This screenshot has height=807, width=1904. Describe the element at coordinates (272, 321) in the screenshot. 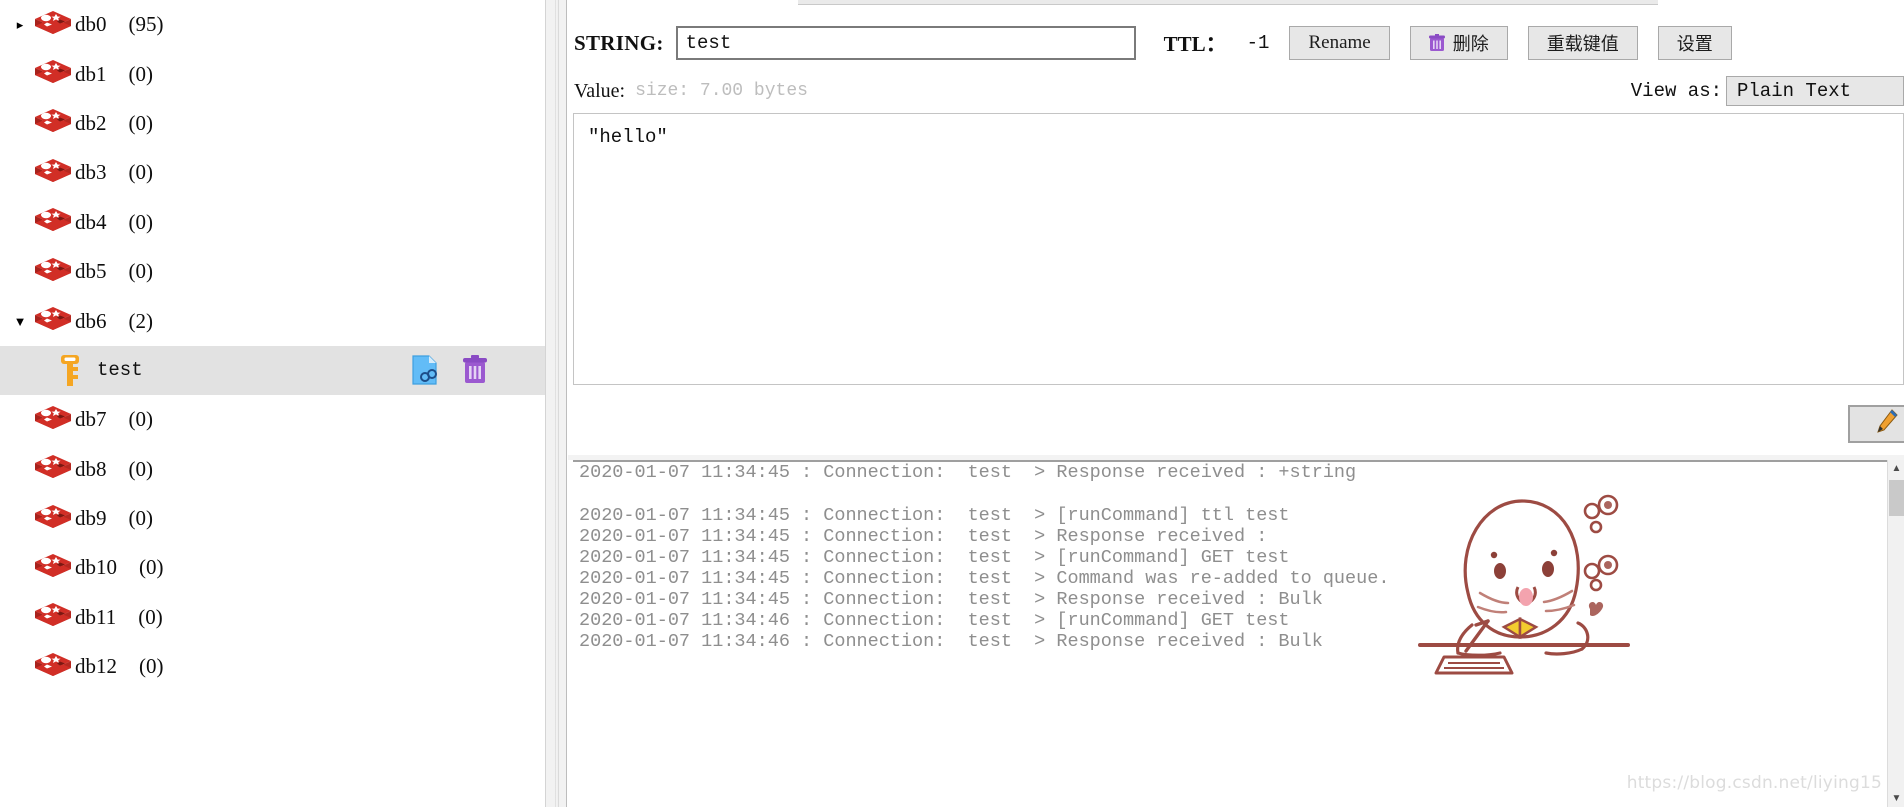

I see `sidebar-database-db6: db6 (2)` at that location.